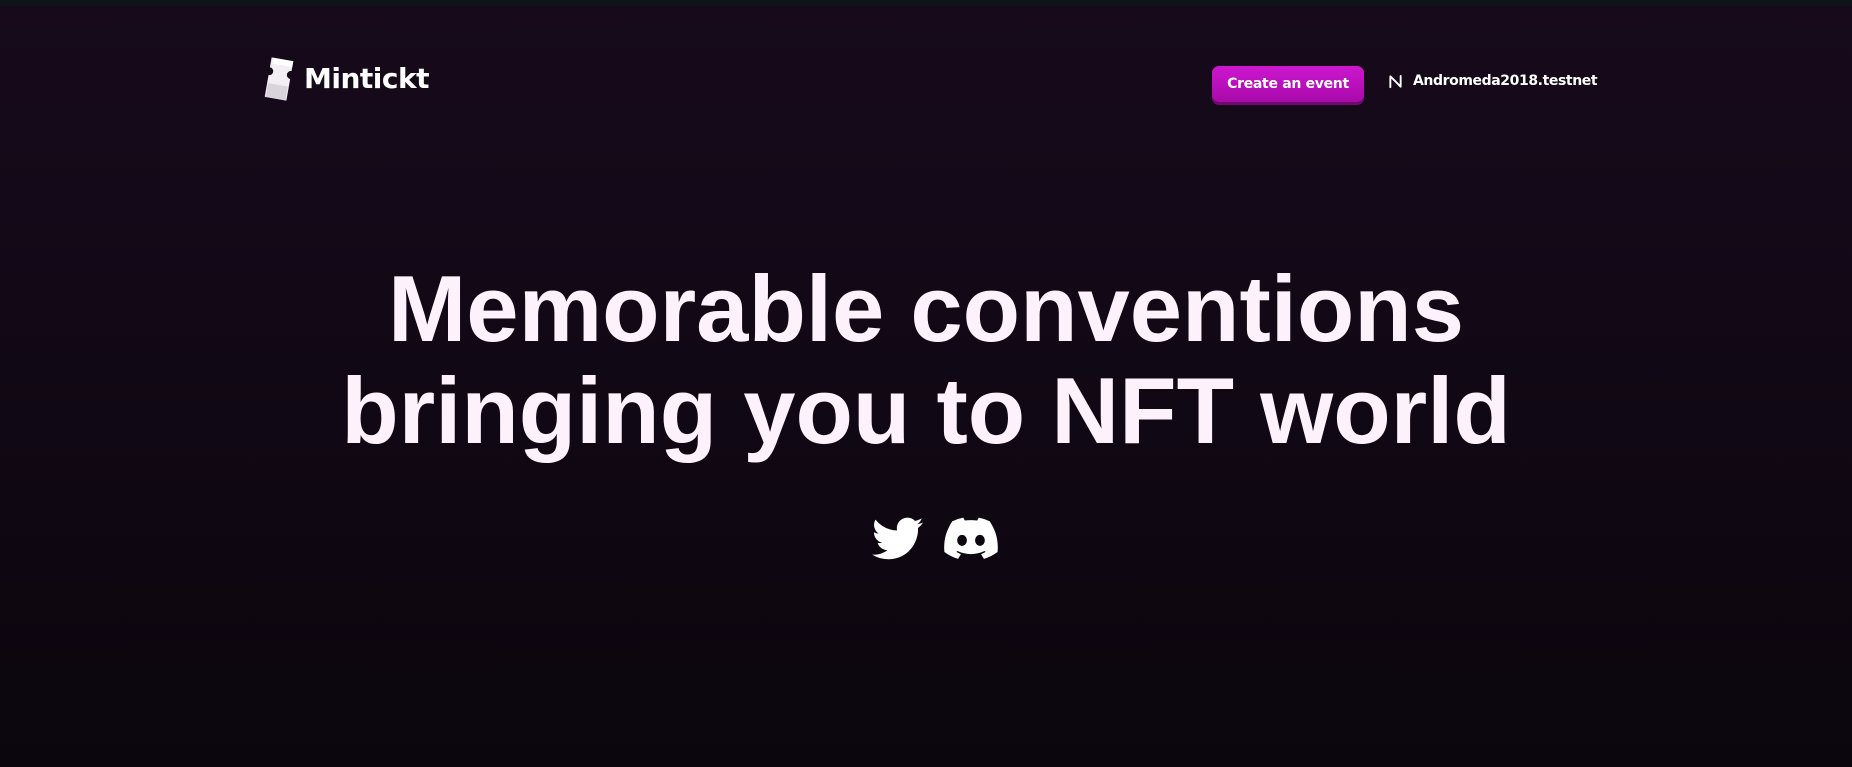  Describe the element at coordinates (279, 79) in the screenshot. I see `ticket-logo-icon` at that location.